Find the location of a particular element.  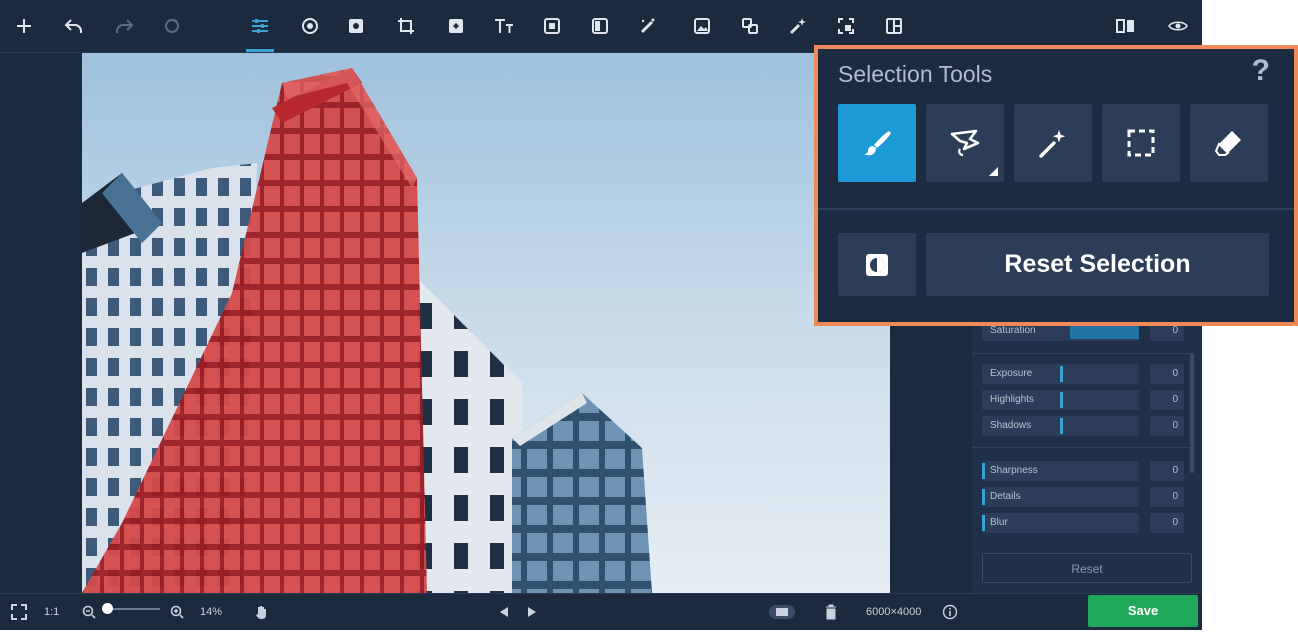

eraser-tool-button is located at coordinates (1229, 143).